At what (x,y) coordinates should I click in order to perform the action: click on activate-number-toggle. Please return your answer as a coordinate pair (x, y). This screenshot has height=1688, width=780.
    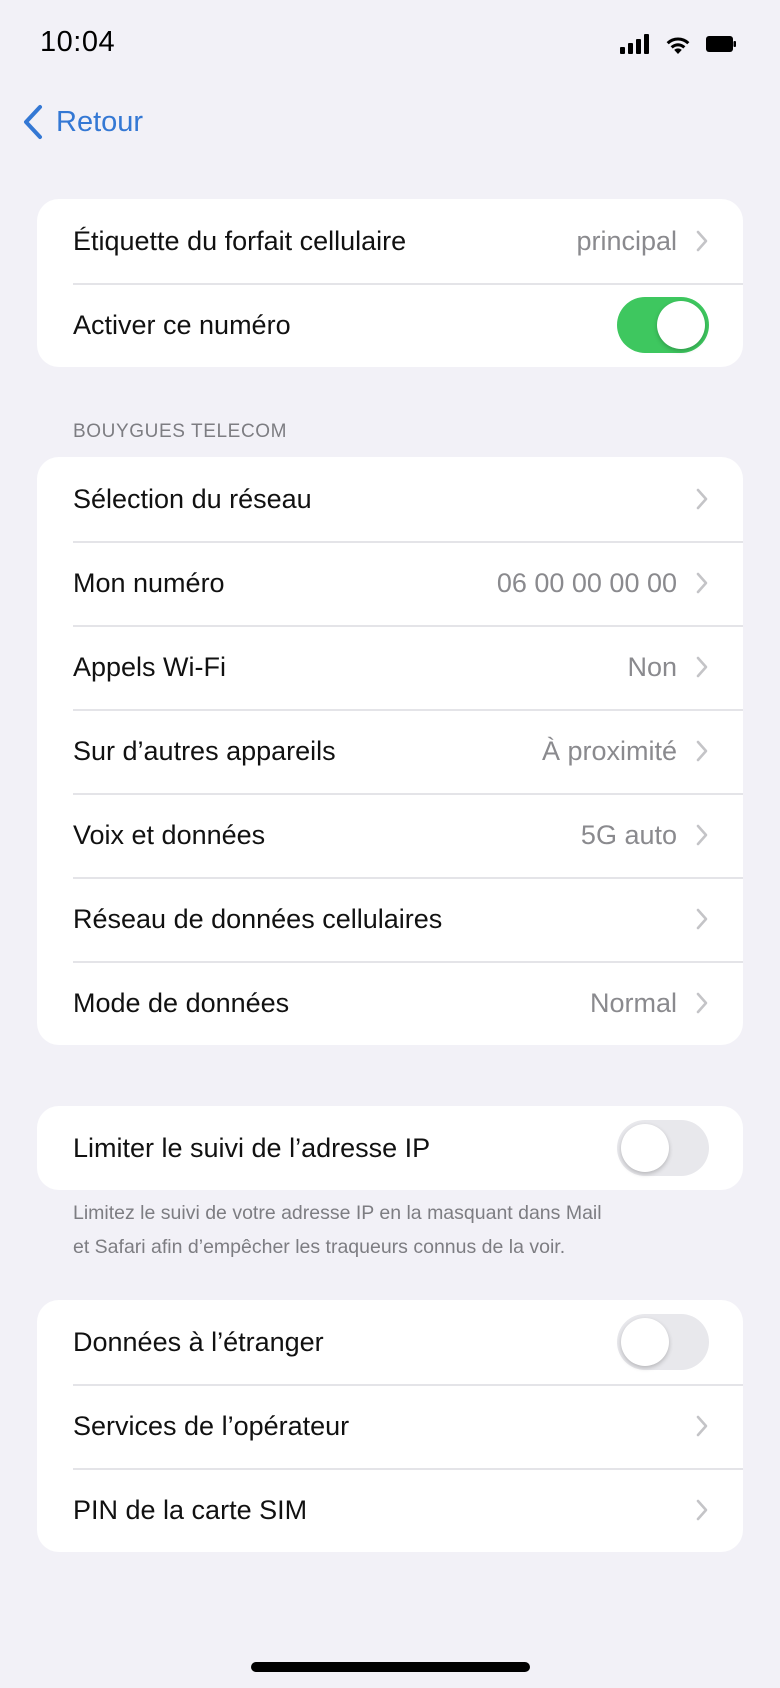
    Looking at the image, I should click on (663, 325).